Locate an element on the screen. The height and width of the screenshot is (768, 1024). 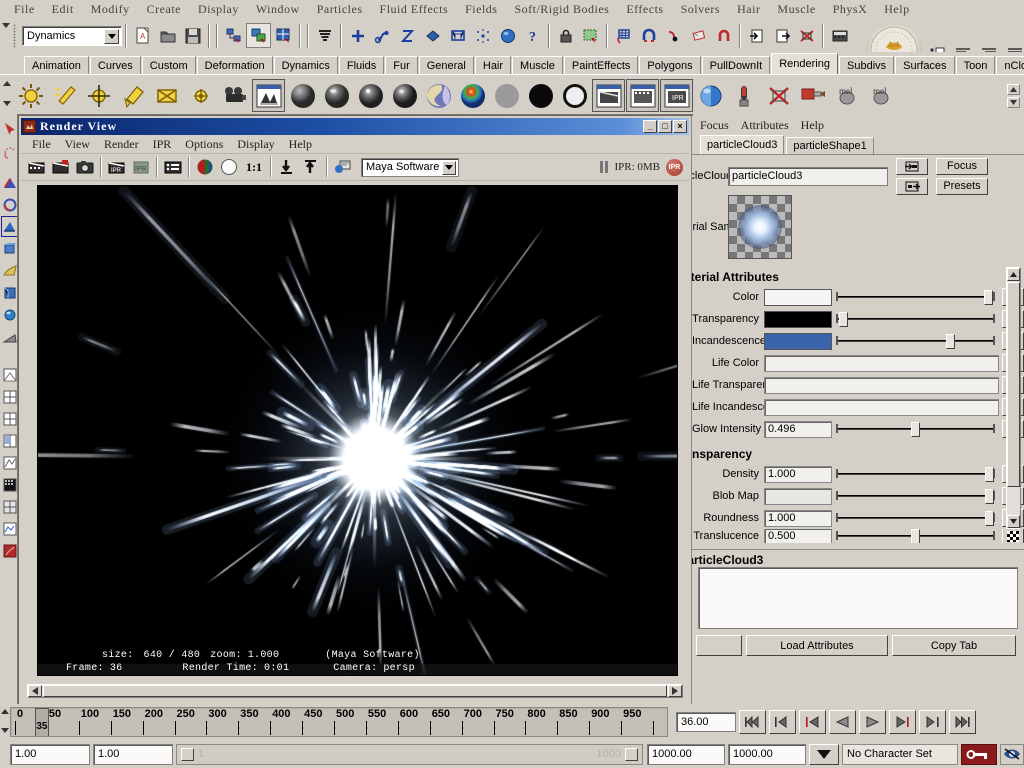
ipr-render-region-icon: IPR is located at coordinates (117, 167).